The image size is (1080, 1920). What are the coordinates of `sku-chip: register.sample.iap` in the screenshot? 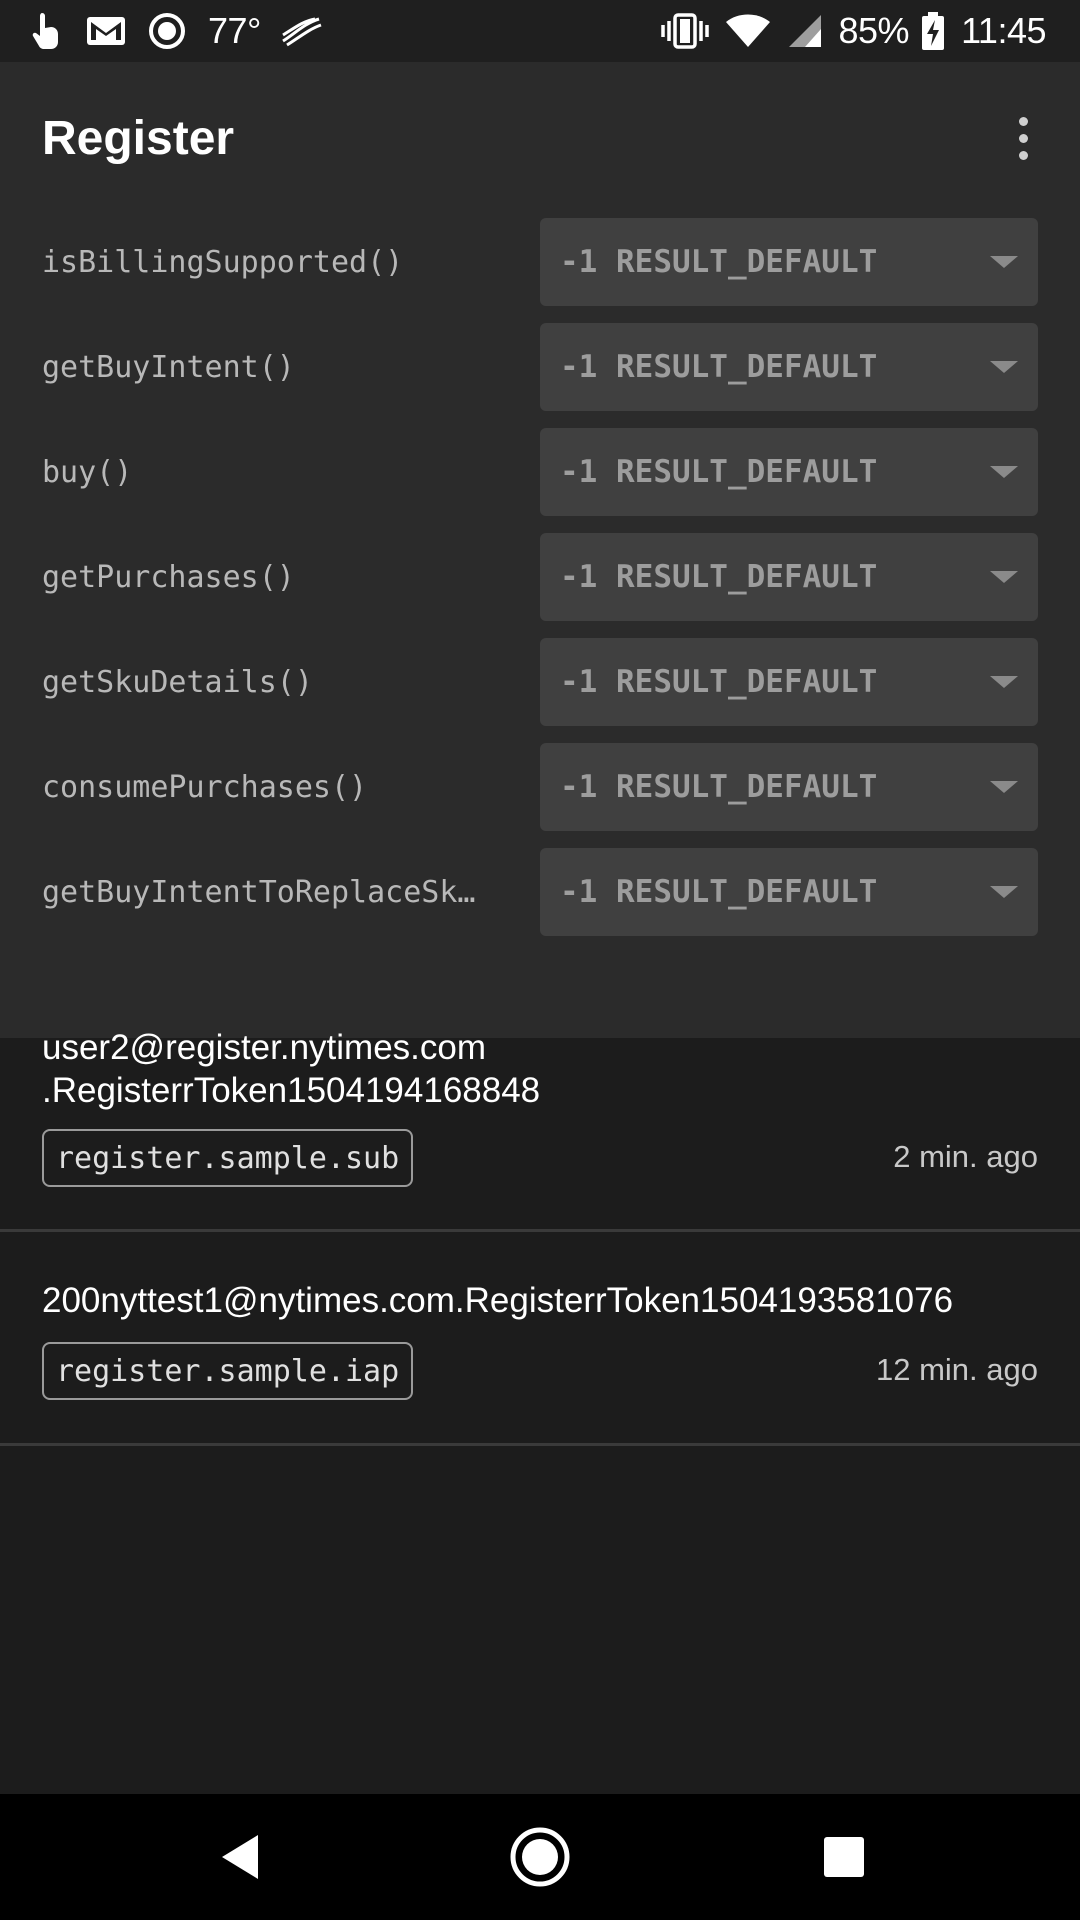 It's located at (228, 1371).